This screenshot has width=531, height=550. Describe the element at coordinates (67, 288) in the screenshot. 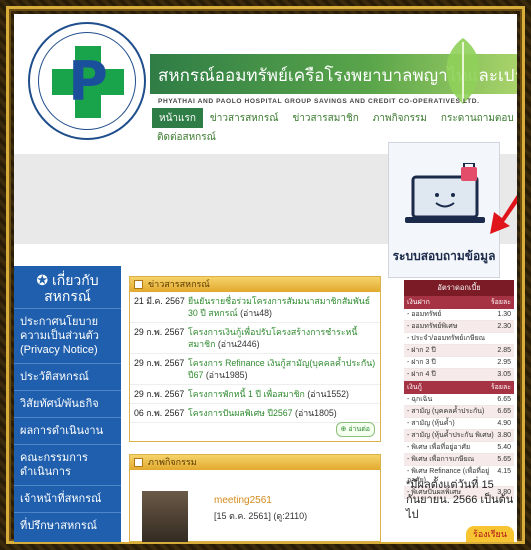

I see `sidebar-heading: ✪ เกี่ยวกับสหกรณ์` at that location.